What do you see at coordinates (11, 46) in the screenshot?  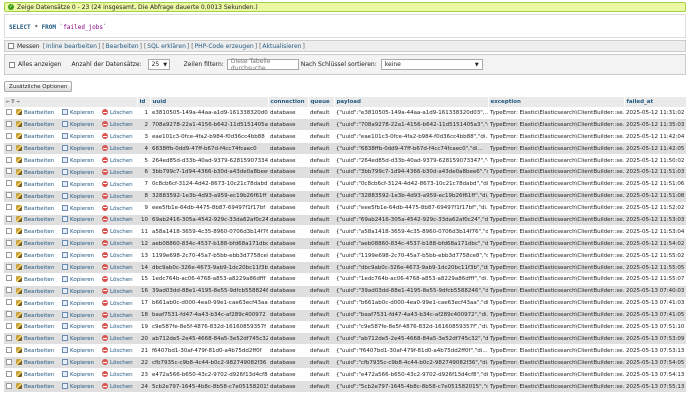 I see `profiling-checkbox` at bounding box center [11, 46].